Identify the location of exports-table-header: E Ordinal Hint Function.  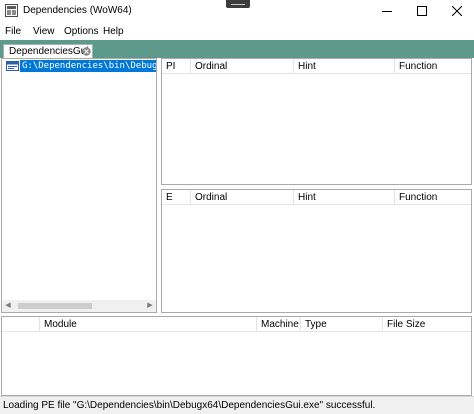
(316, 197).